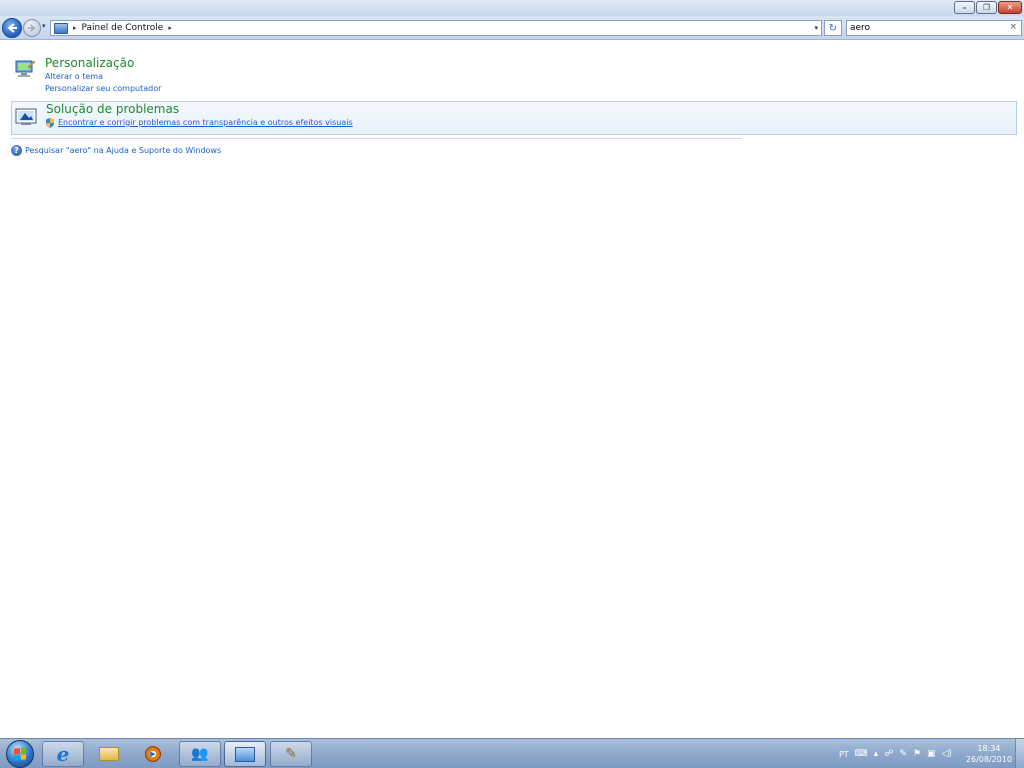 The width and height of the screenshot is (1024, 768). I want to click on paint-icon: ✎, so click(291, 754).